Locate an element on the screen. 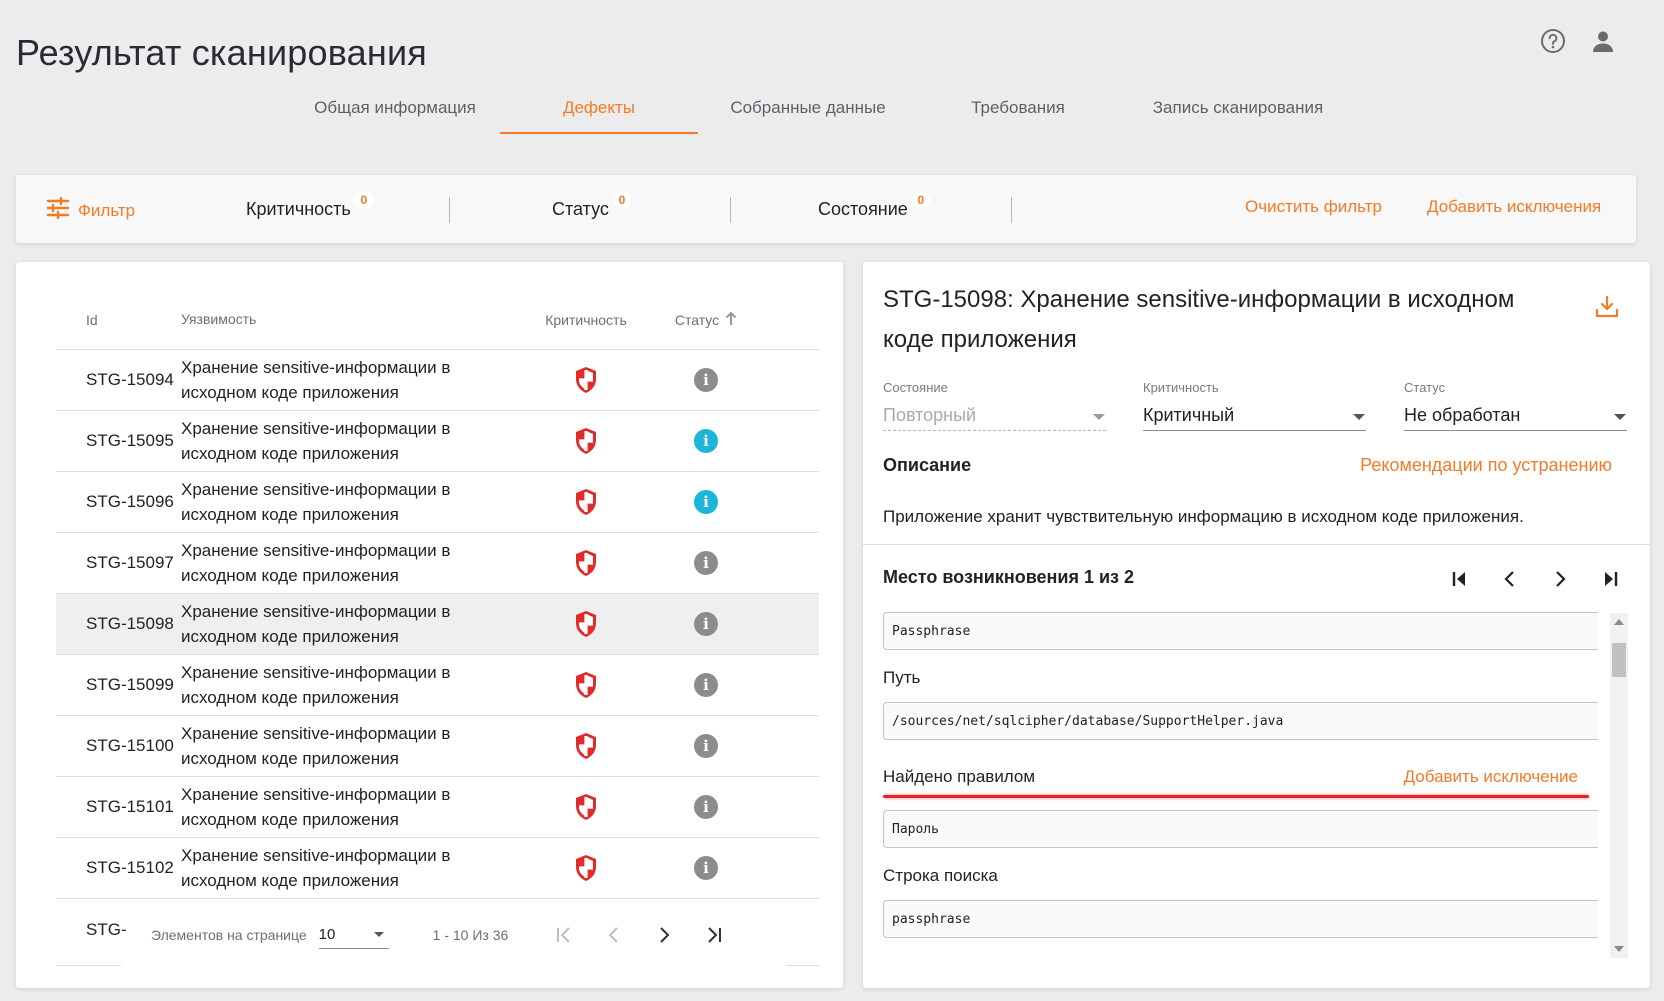 The height and width of the screenshot is (1001, 1664). filter-chip-state: Состояние 0 is located at coordinates (874, 205).